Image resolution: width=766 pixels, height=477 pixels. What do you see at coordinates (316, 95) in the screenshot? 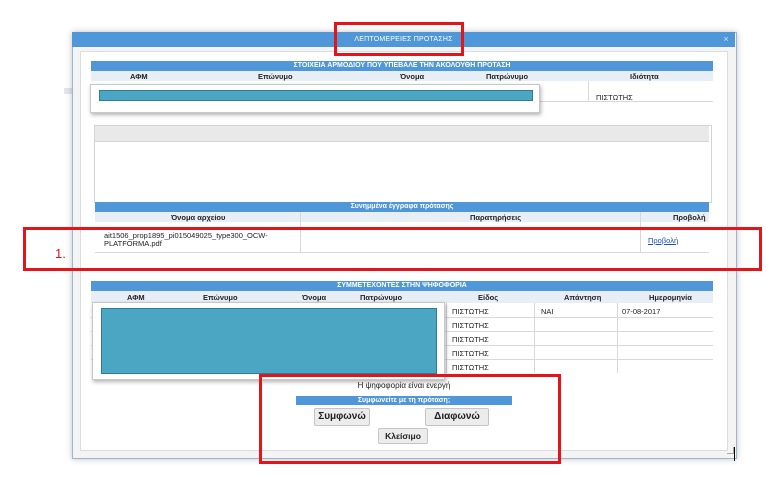
I see `redacted-proposer-data` at bounding box center [316, 95].